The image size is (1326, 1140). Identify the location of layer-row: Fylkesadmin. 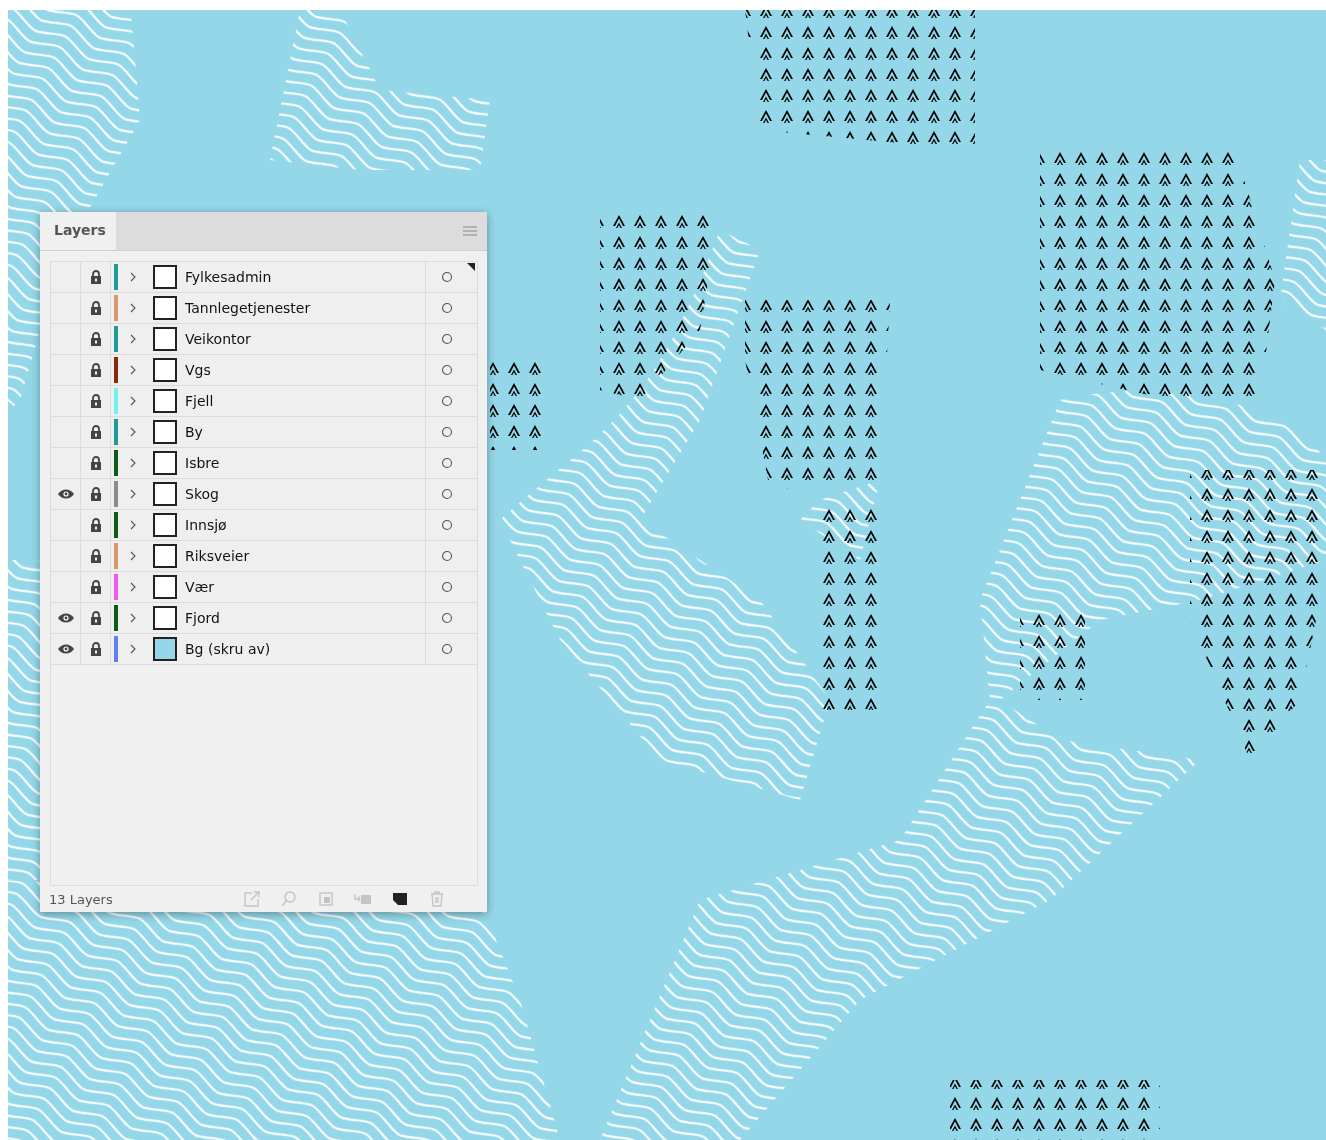
(264, 277).